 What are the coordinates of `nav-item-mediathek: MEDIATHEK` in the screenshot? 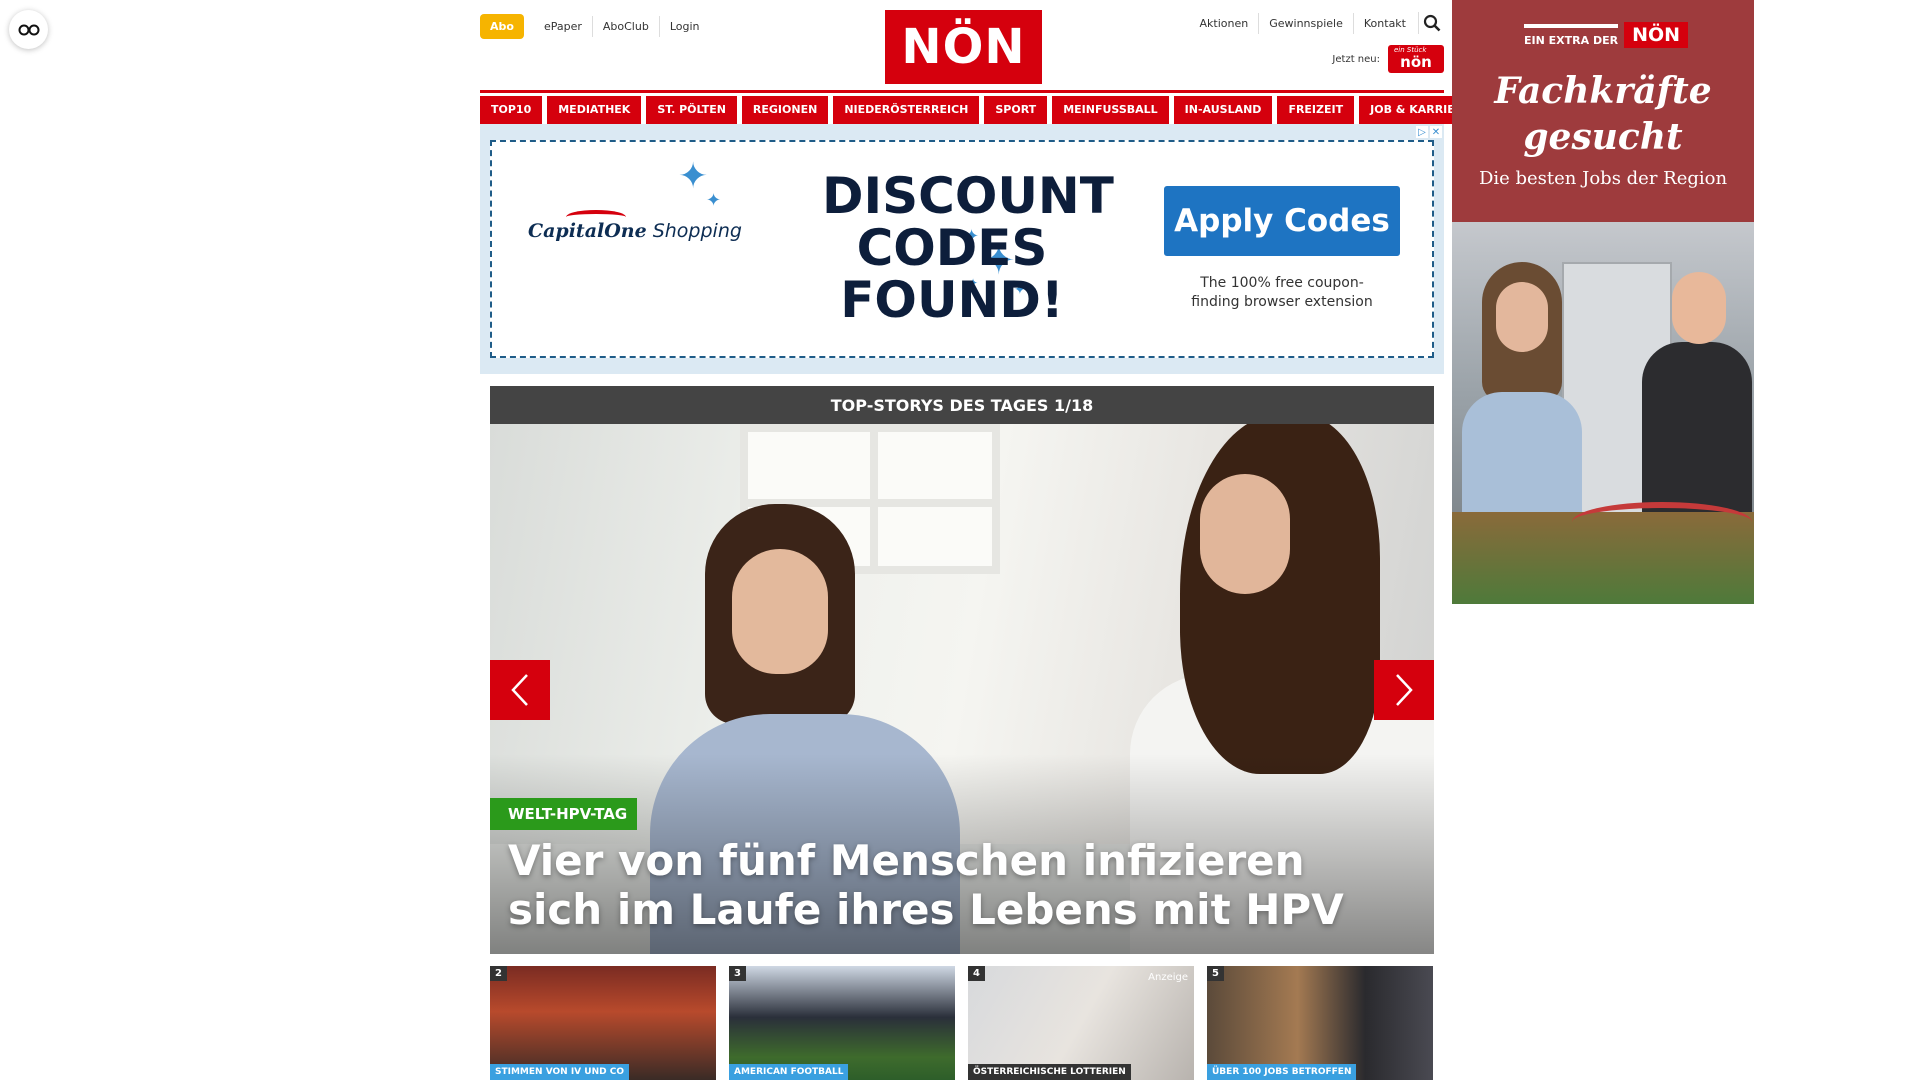 It's located at (594, 110).